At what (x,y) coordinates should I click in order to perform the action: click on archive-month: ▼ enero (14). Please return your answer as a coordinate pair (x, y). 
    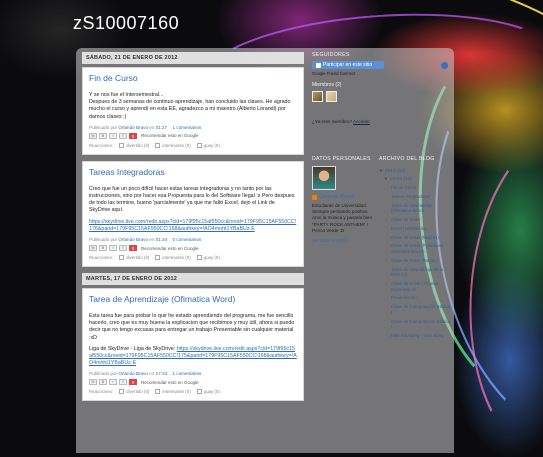
    Looking at the image, I should click on (417, 179).